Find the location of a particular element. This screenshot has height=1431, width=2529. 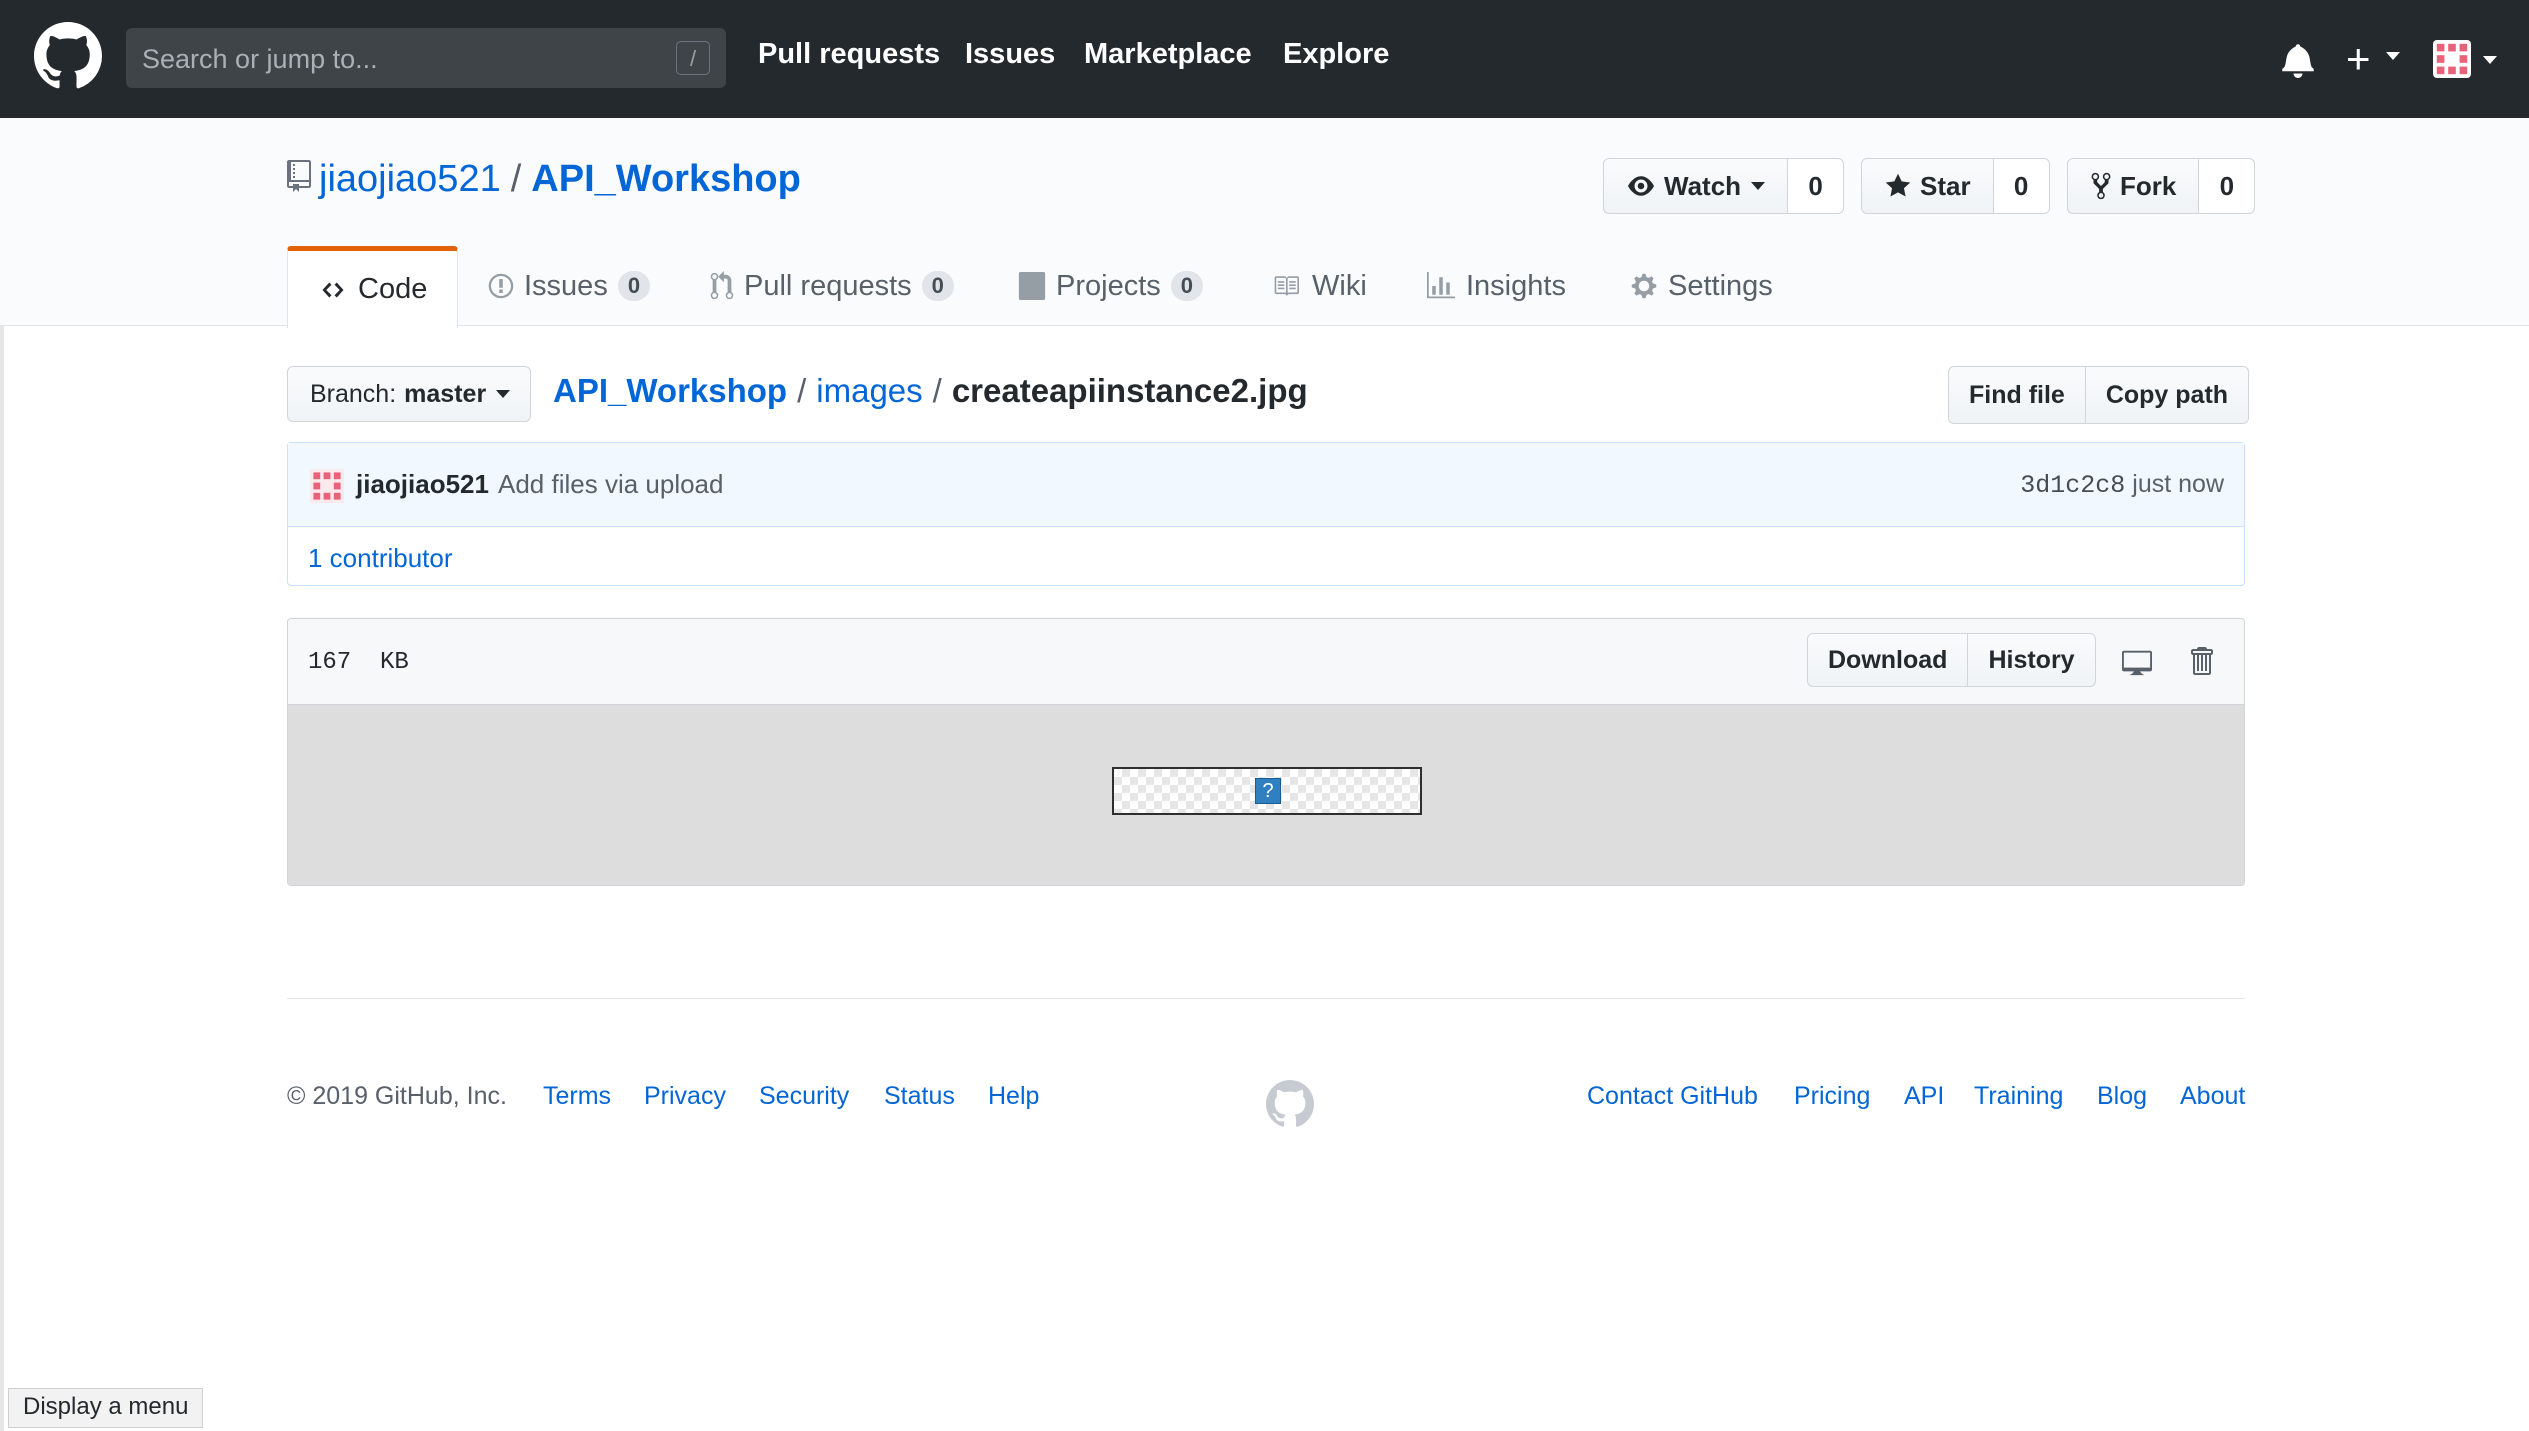

footer-github-mark-icon is located at coordinates (1290, 1106).